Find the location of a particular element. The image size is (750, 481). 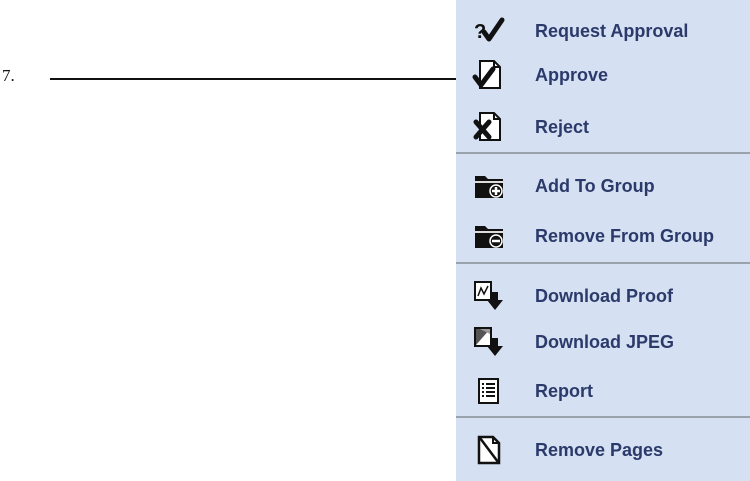

menu-item-remove-pages: Remove Pages is located at coordinates (603, 450).